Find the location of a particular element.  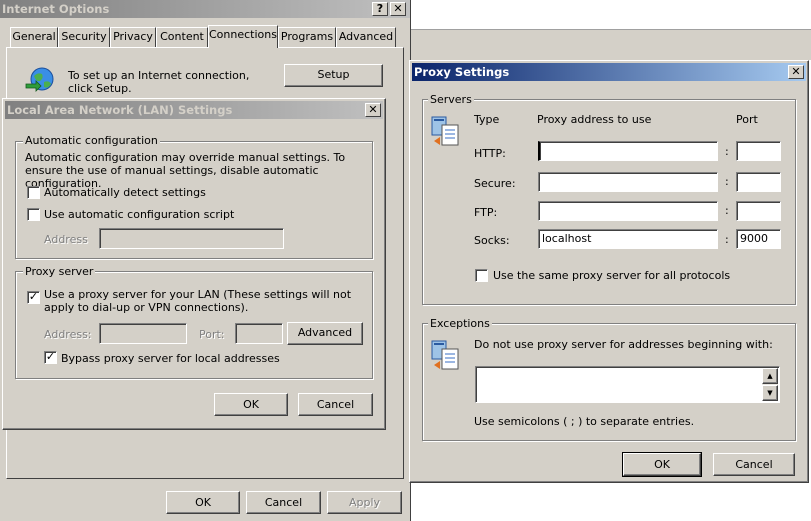

tab-label: Advanced is located at coordinates (366, 36).